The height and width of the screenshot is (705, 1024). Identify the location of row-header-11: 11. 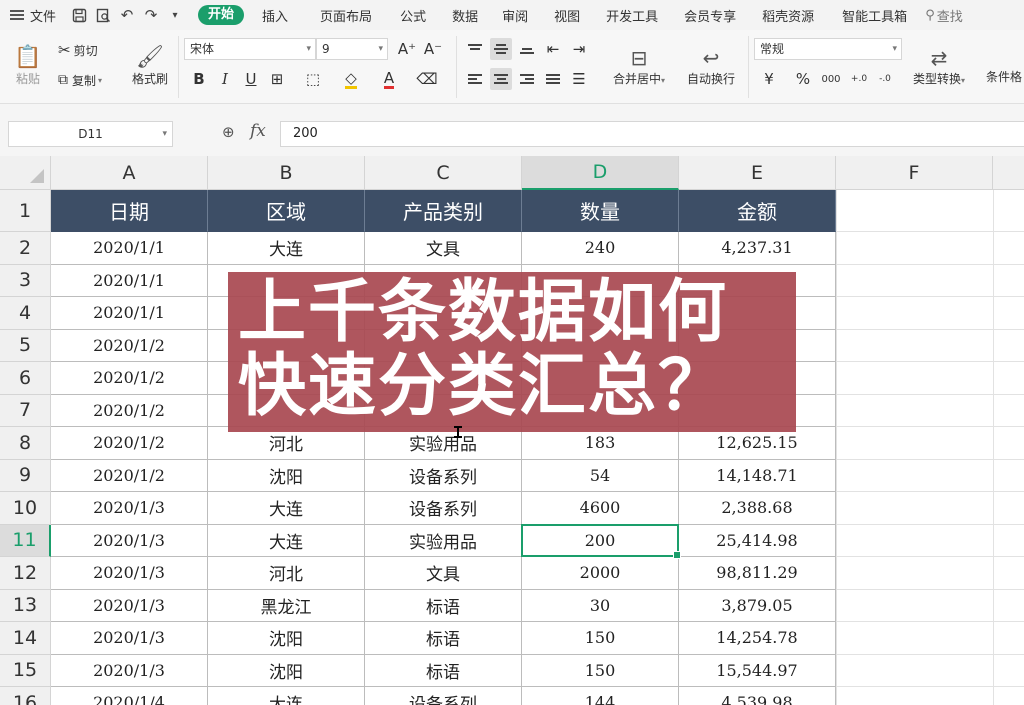
(25, 540).